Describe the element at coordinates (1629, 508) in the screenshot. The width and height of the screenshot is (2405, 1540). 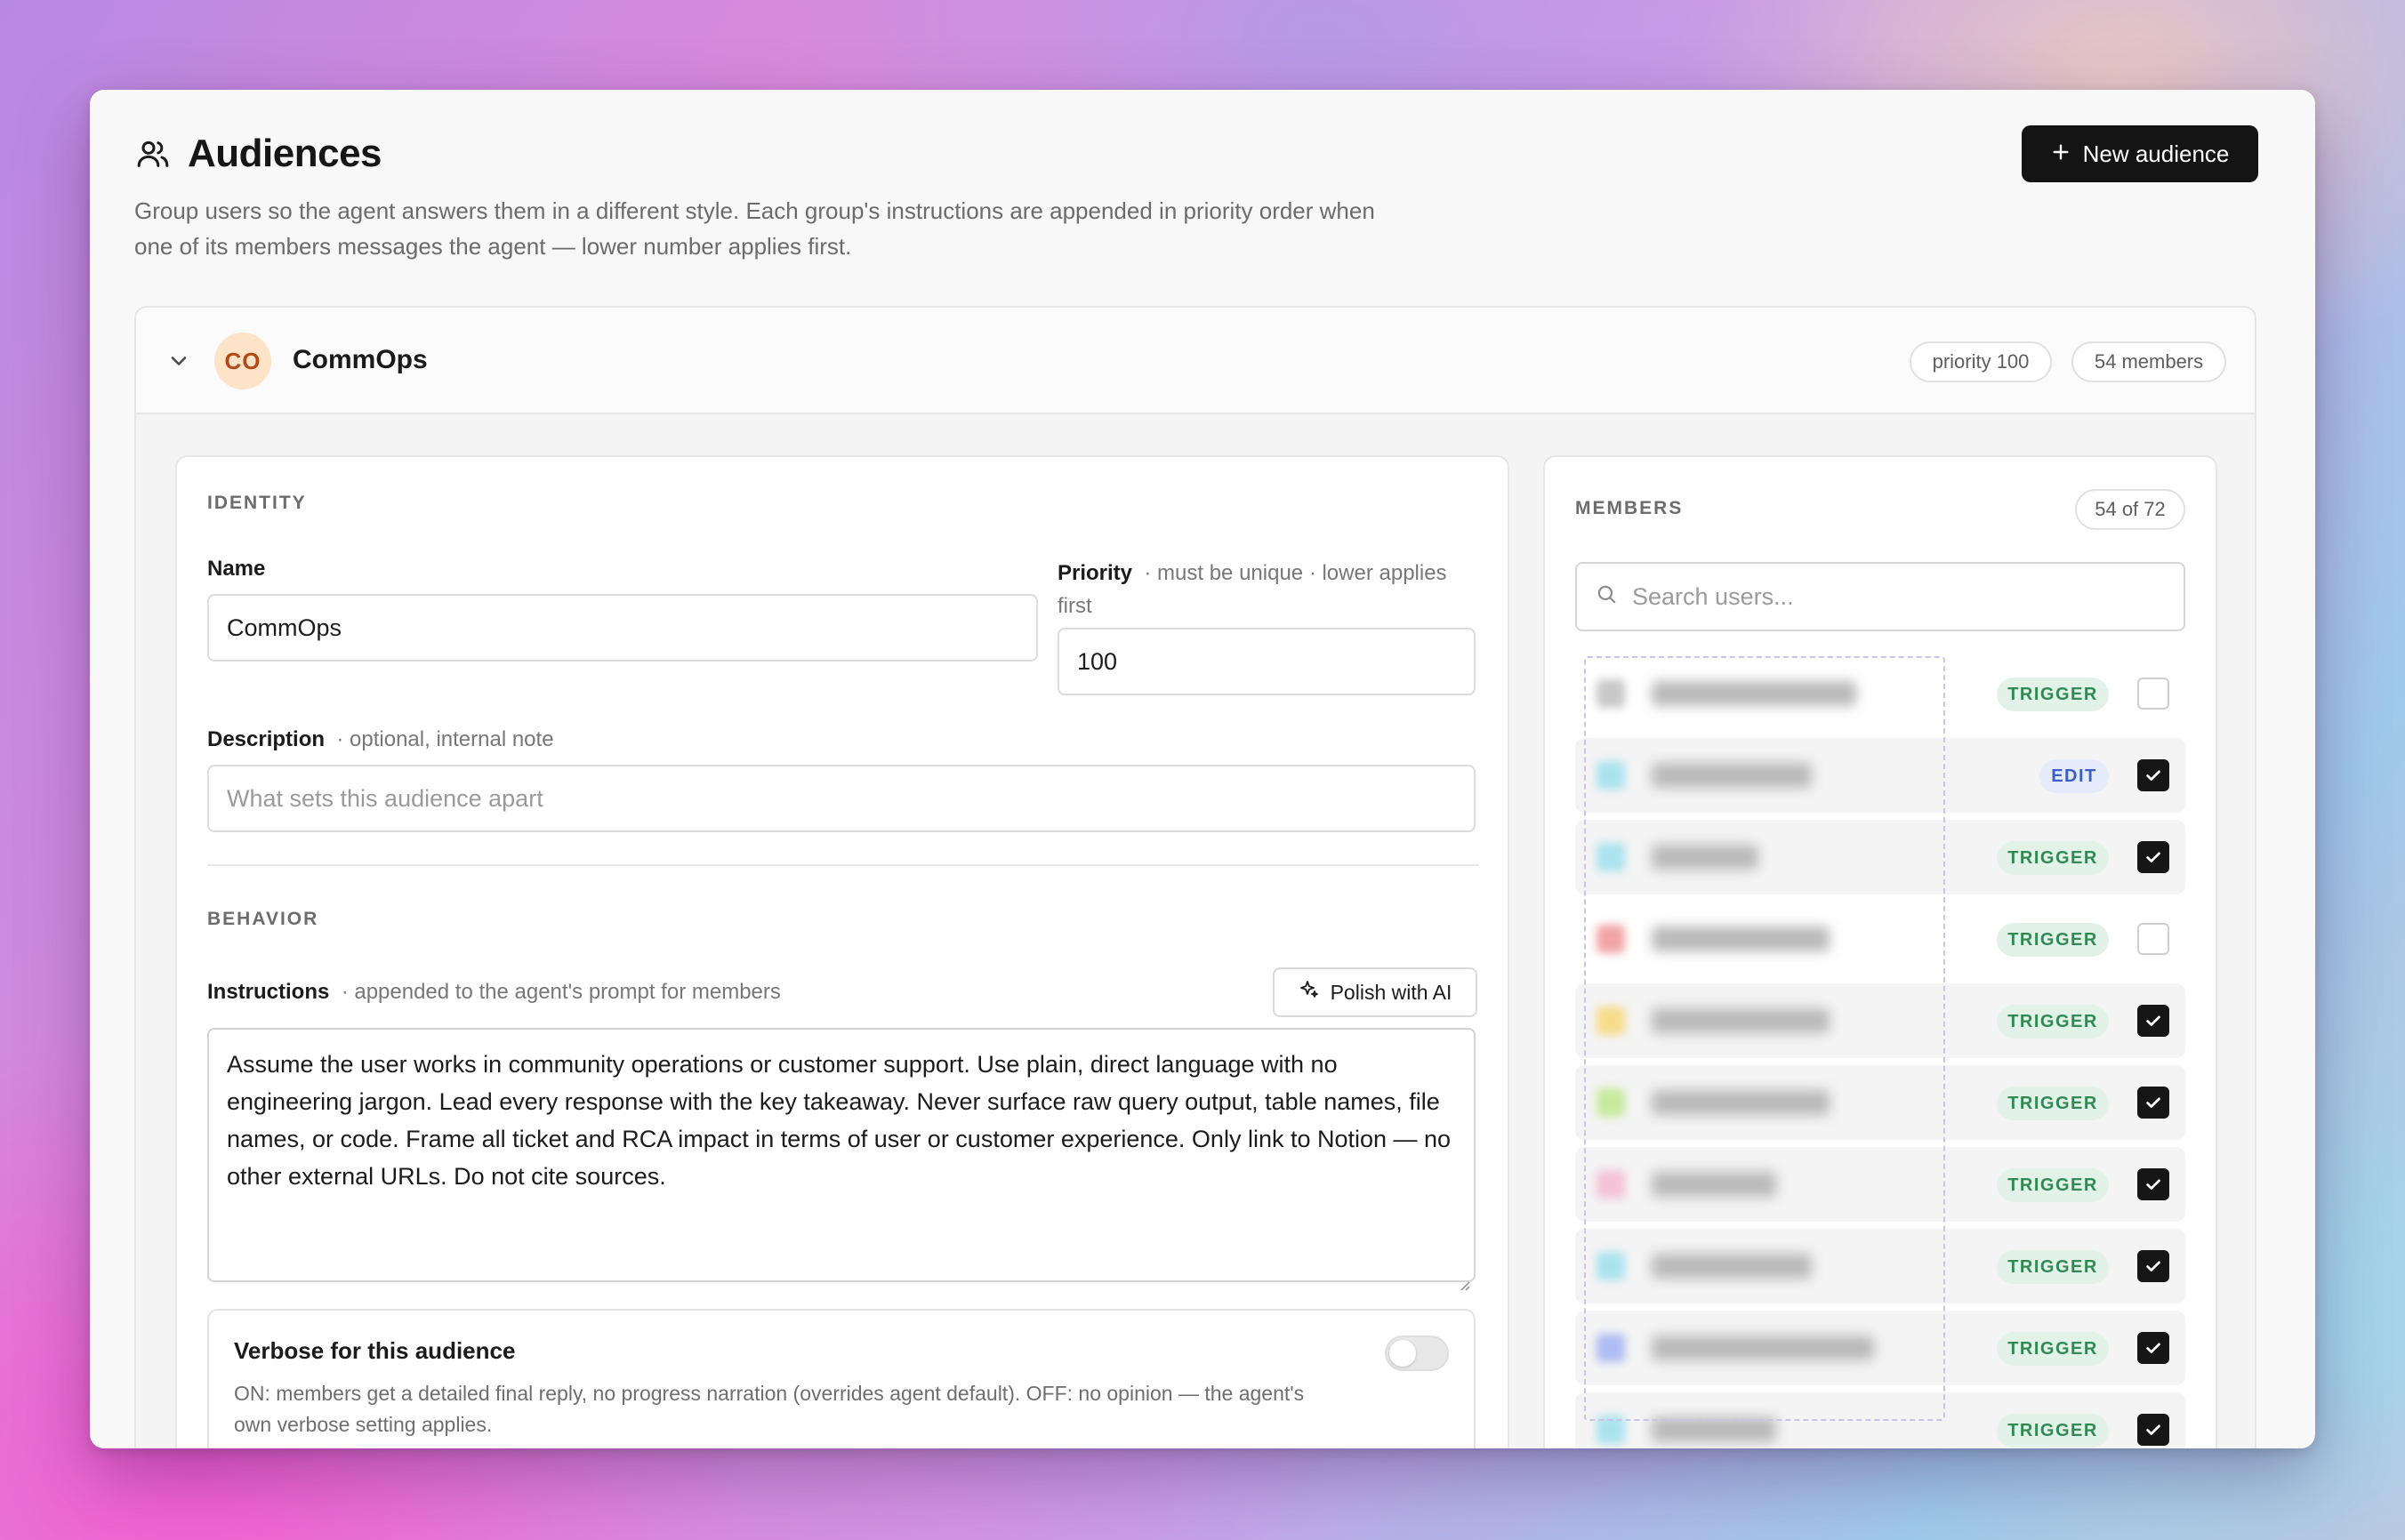
I see `members-section-label: MEMBERS` at that location.